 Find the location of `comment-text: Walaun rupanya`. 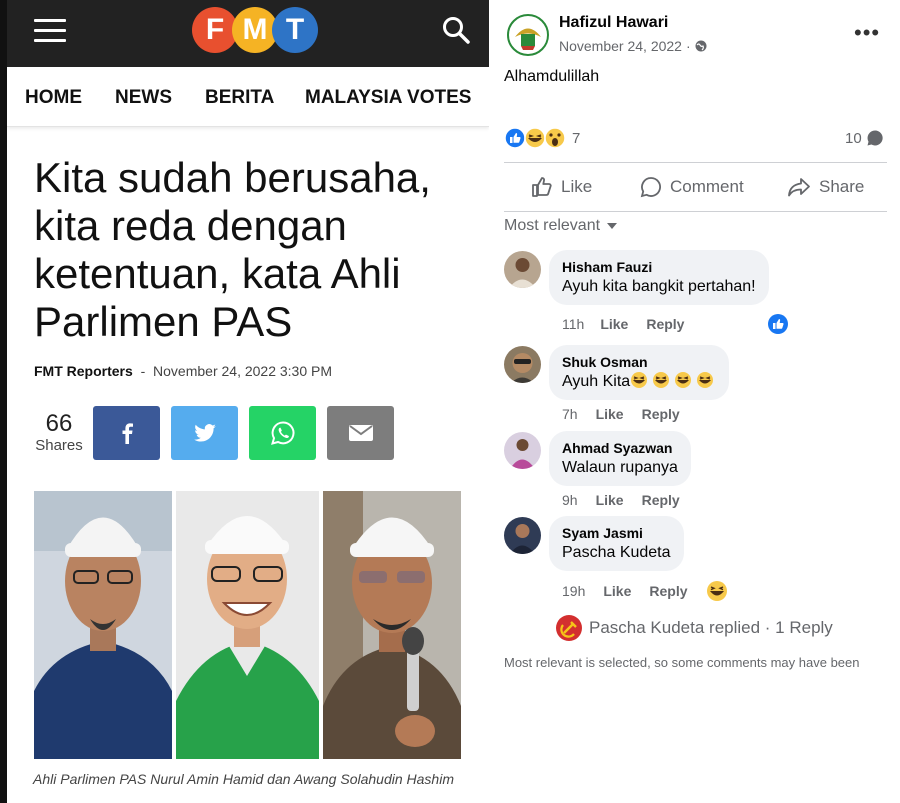

comment-text: Walaun rupanya is located at coordinates (620, 467).